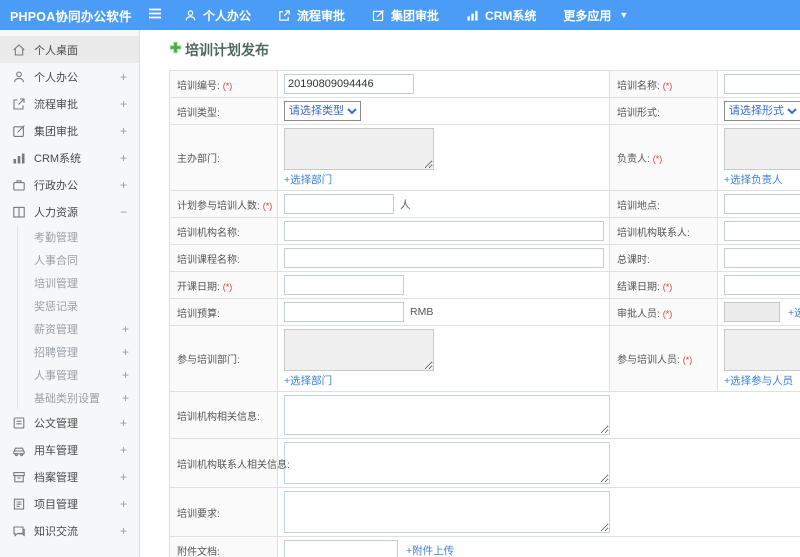 The width and height of the screenshot is (800, 557). What do you see at coordinates (69, 476) in the screenshot?
I see `sidebar-item-archives: 档案管理 +` at bounding box center [69, 476].